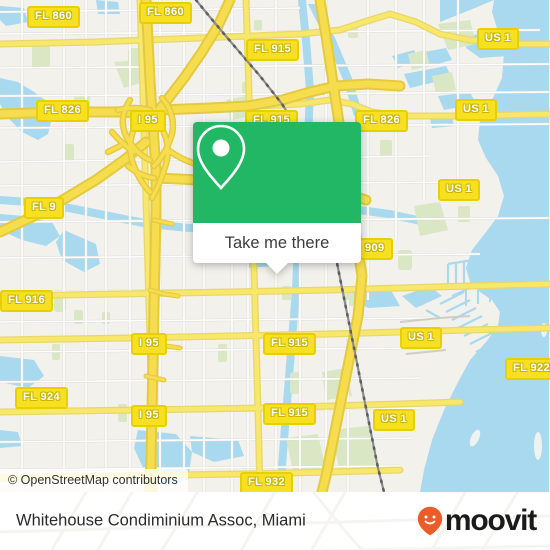 The image size is (550, 550). I want to click on location-title: Whitehouse Condiminium Assoc, Miami, so click(161, 520).